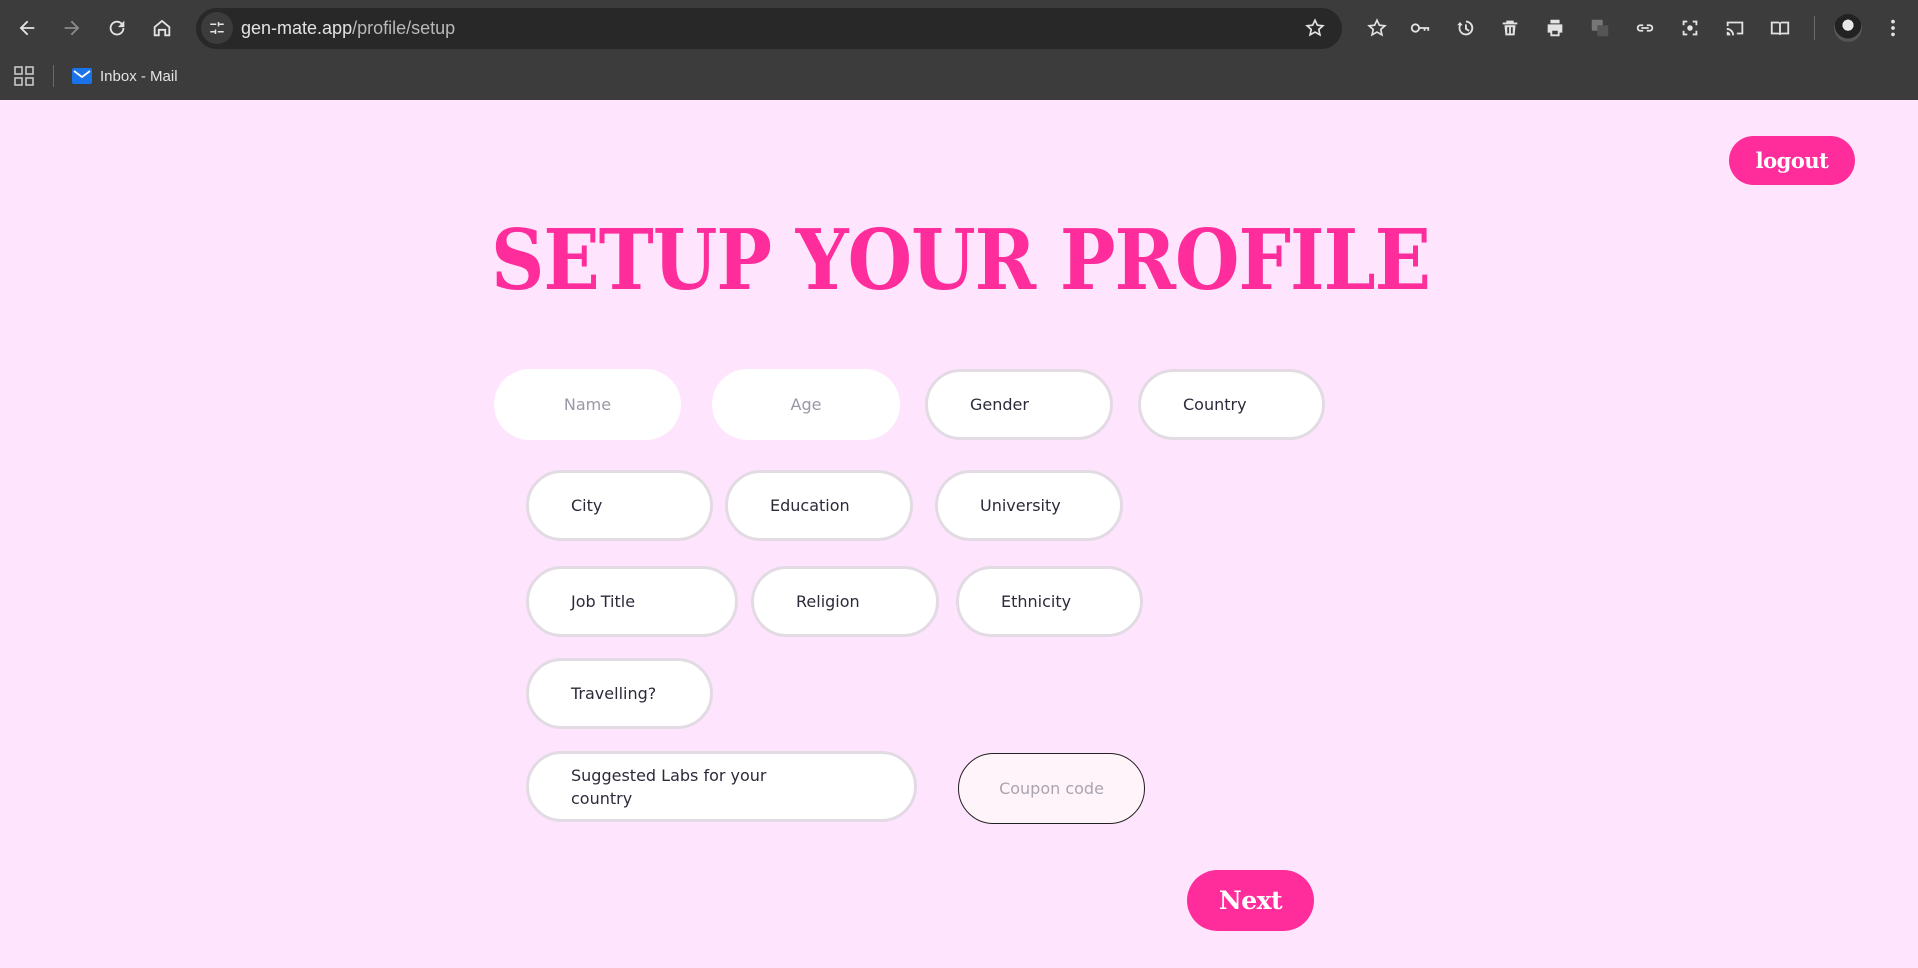 The height and width of the screenshot is (968, 1918). Describe the element at coordinates (1019, 404) in the screenshot. I see `gender-select: Gender` at that location.